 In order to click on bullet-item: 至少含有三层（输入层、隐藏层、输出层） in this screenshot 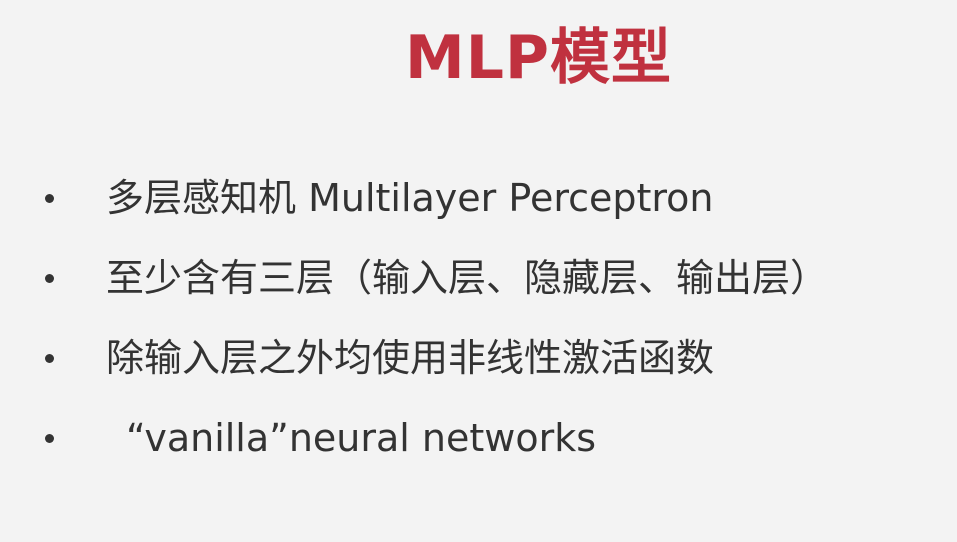, I will do `click(478, 280)`.